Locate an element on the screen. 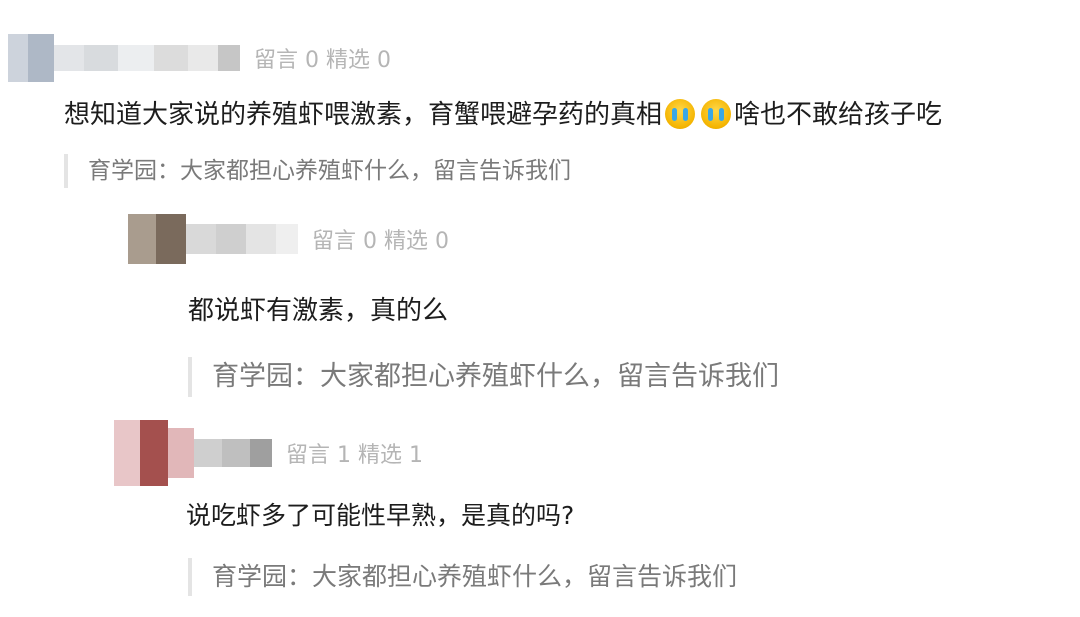  comment-text-tail: 啥也不敢给孩子吃 is located at coordinates (838, 115).